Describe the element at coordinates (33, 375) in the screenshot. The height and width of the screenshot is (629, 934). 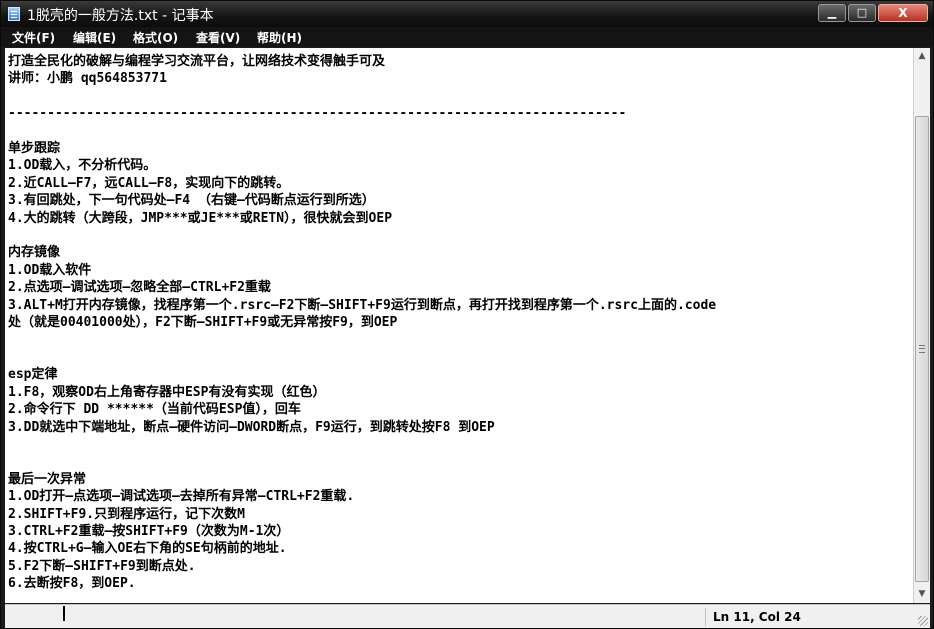
I see `text-line: esp定律` at that location.